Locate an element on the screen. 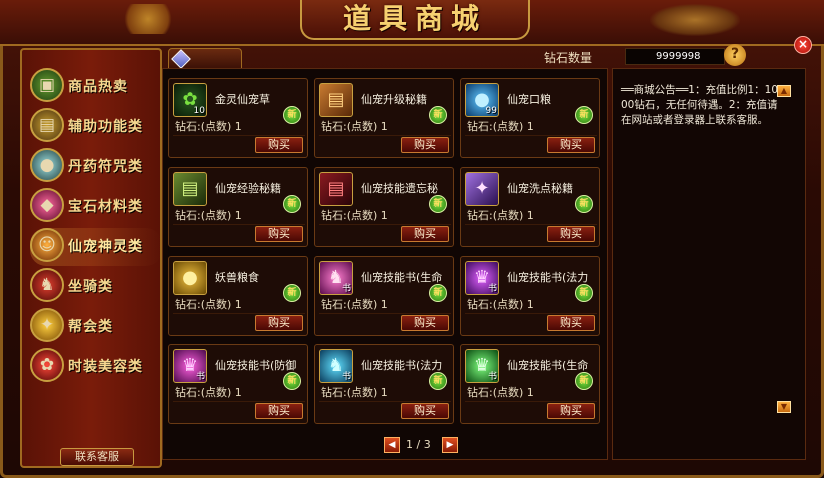  sidebar-item-pet: ☺ 仙宠神灵类 is located at coordinates (96, 247).